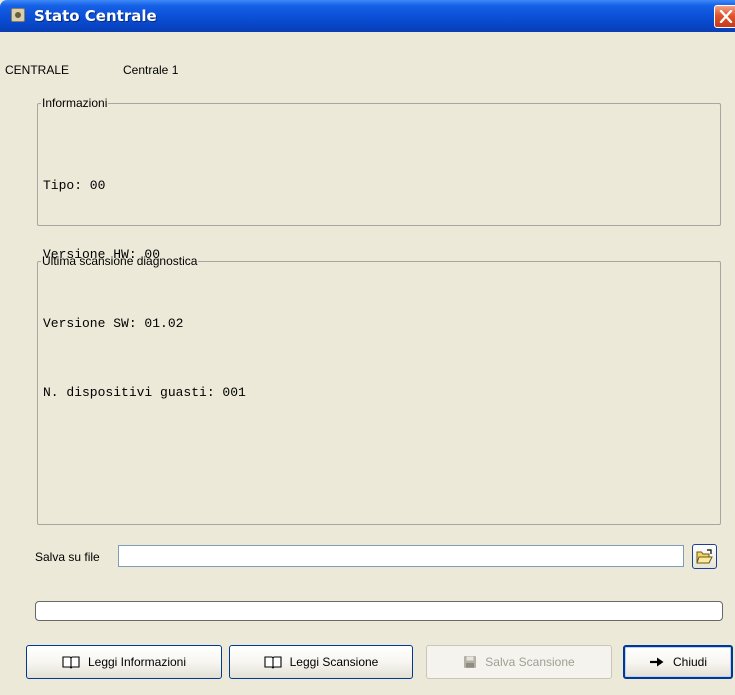 This screenshot has height=695, width=735. What do you see at coordinates (151, 70) in the screenshot?
I see `central-name: Centrale 1` at bounding box center [151, 70].